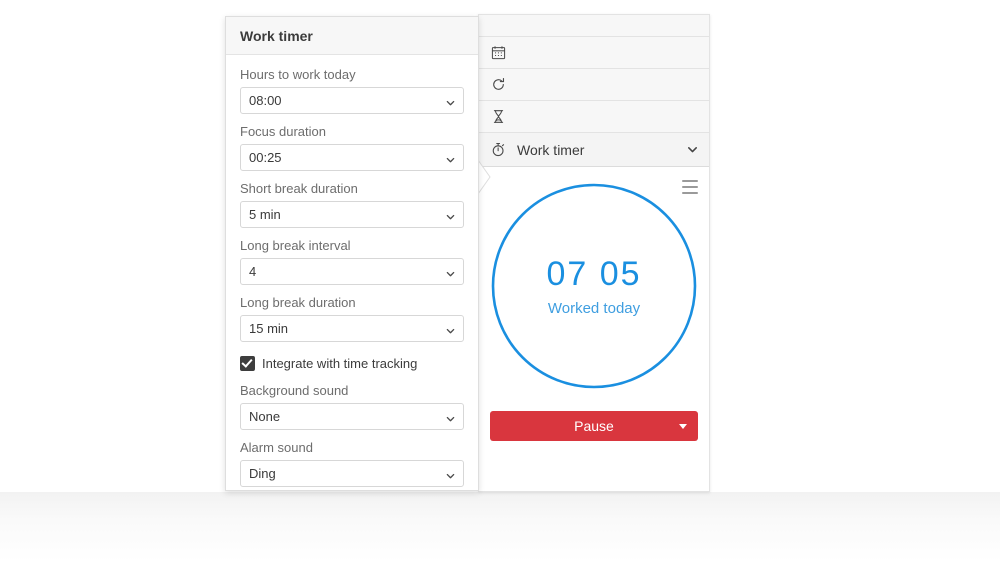 Image resolution: width=1000 pixels, height=562 pixels. What do you see at coordinates (283, 131) in the screenshot?
I see `label-focus-duration: Focus duration` at bounding box center [283, 131].